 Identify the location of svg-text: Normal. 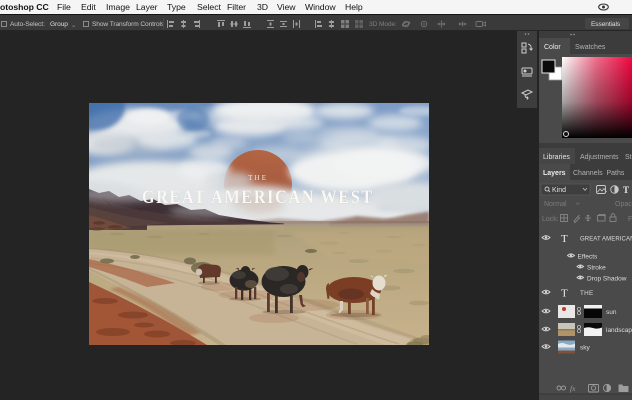
(555, 204).